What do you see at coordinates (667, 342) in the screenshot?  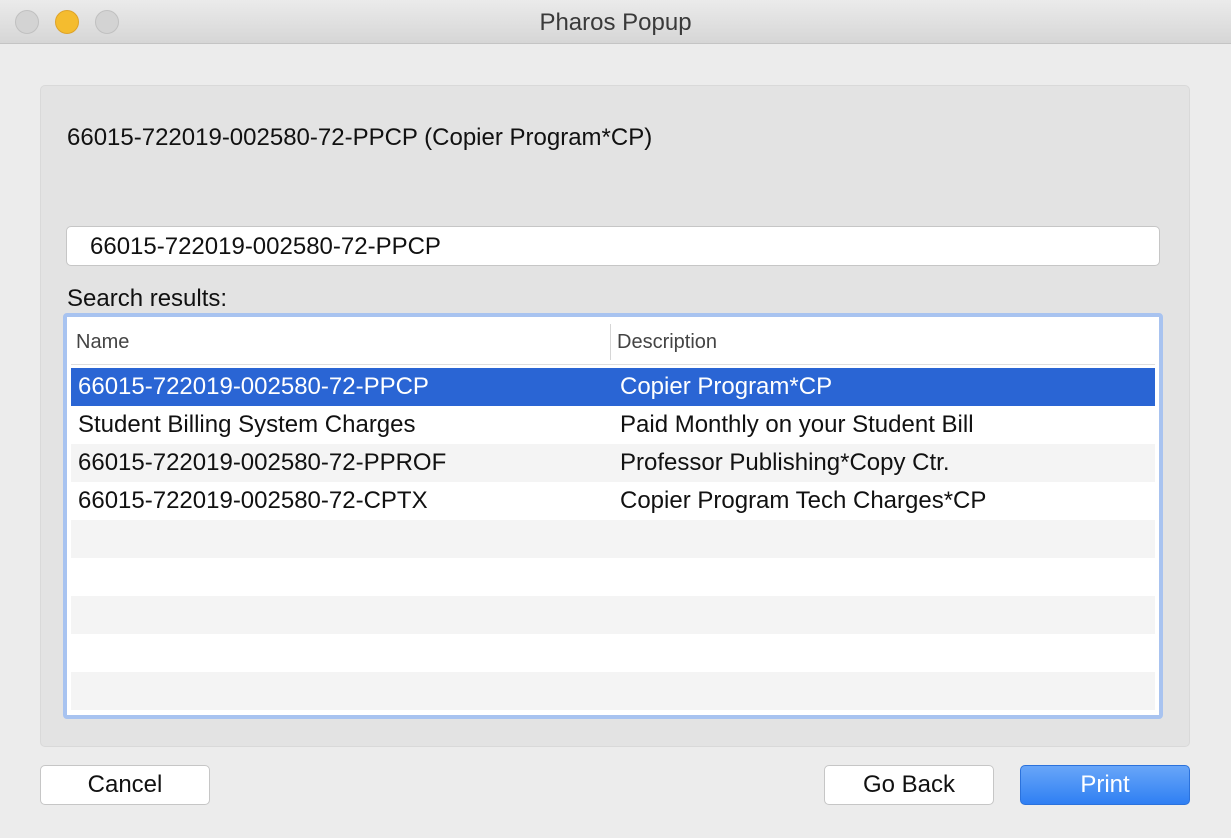 I see `column-header-description: Description` at bounding box center [667, 342].